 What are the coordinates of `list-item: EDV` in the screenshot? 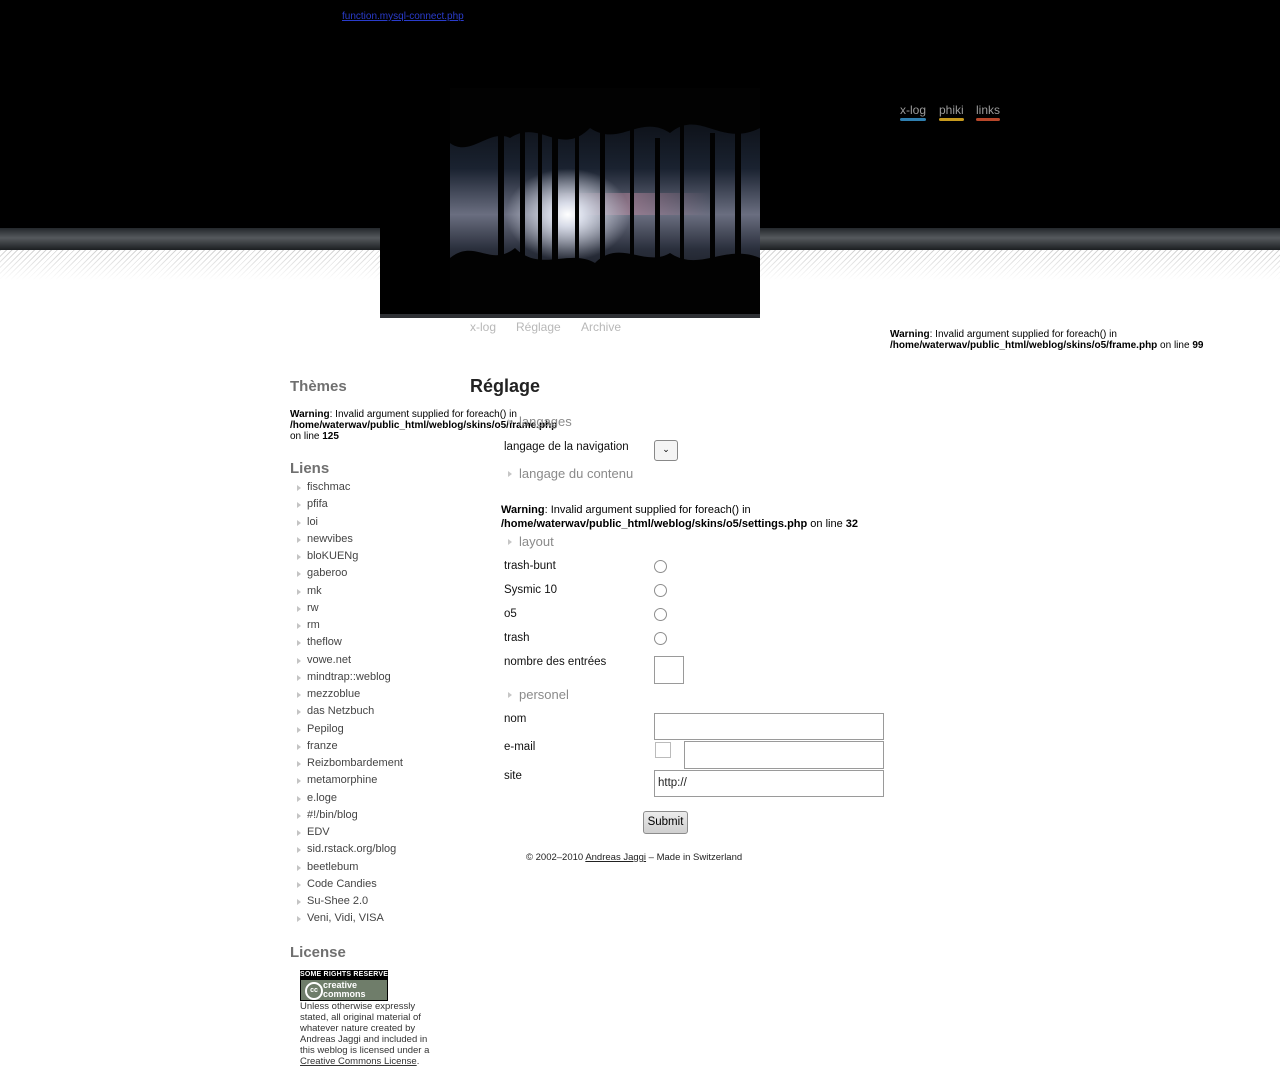 It's located at (377, 832).